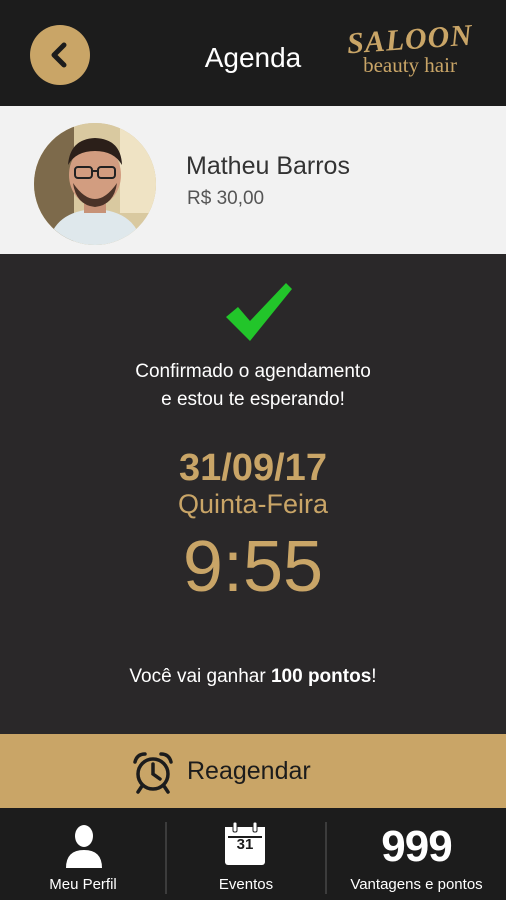  I want to click on reschedule-label: Reagendar, so click(249, 771).